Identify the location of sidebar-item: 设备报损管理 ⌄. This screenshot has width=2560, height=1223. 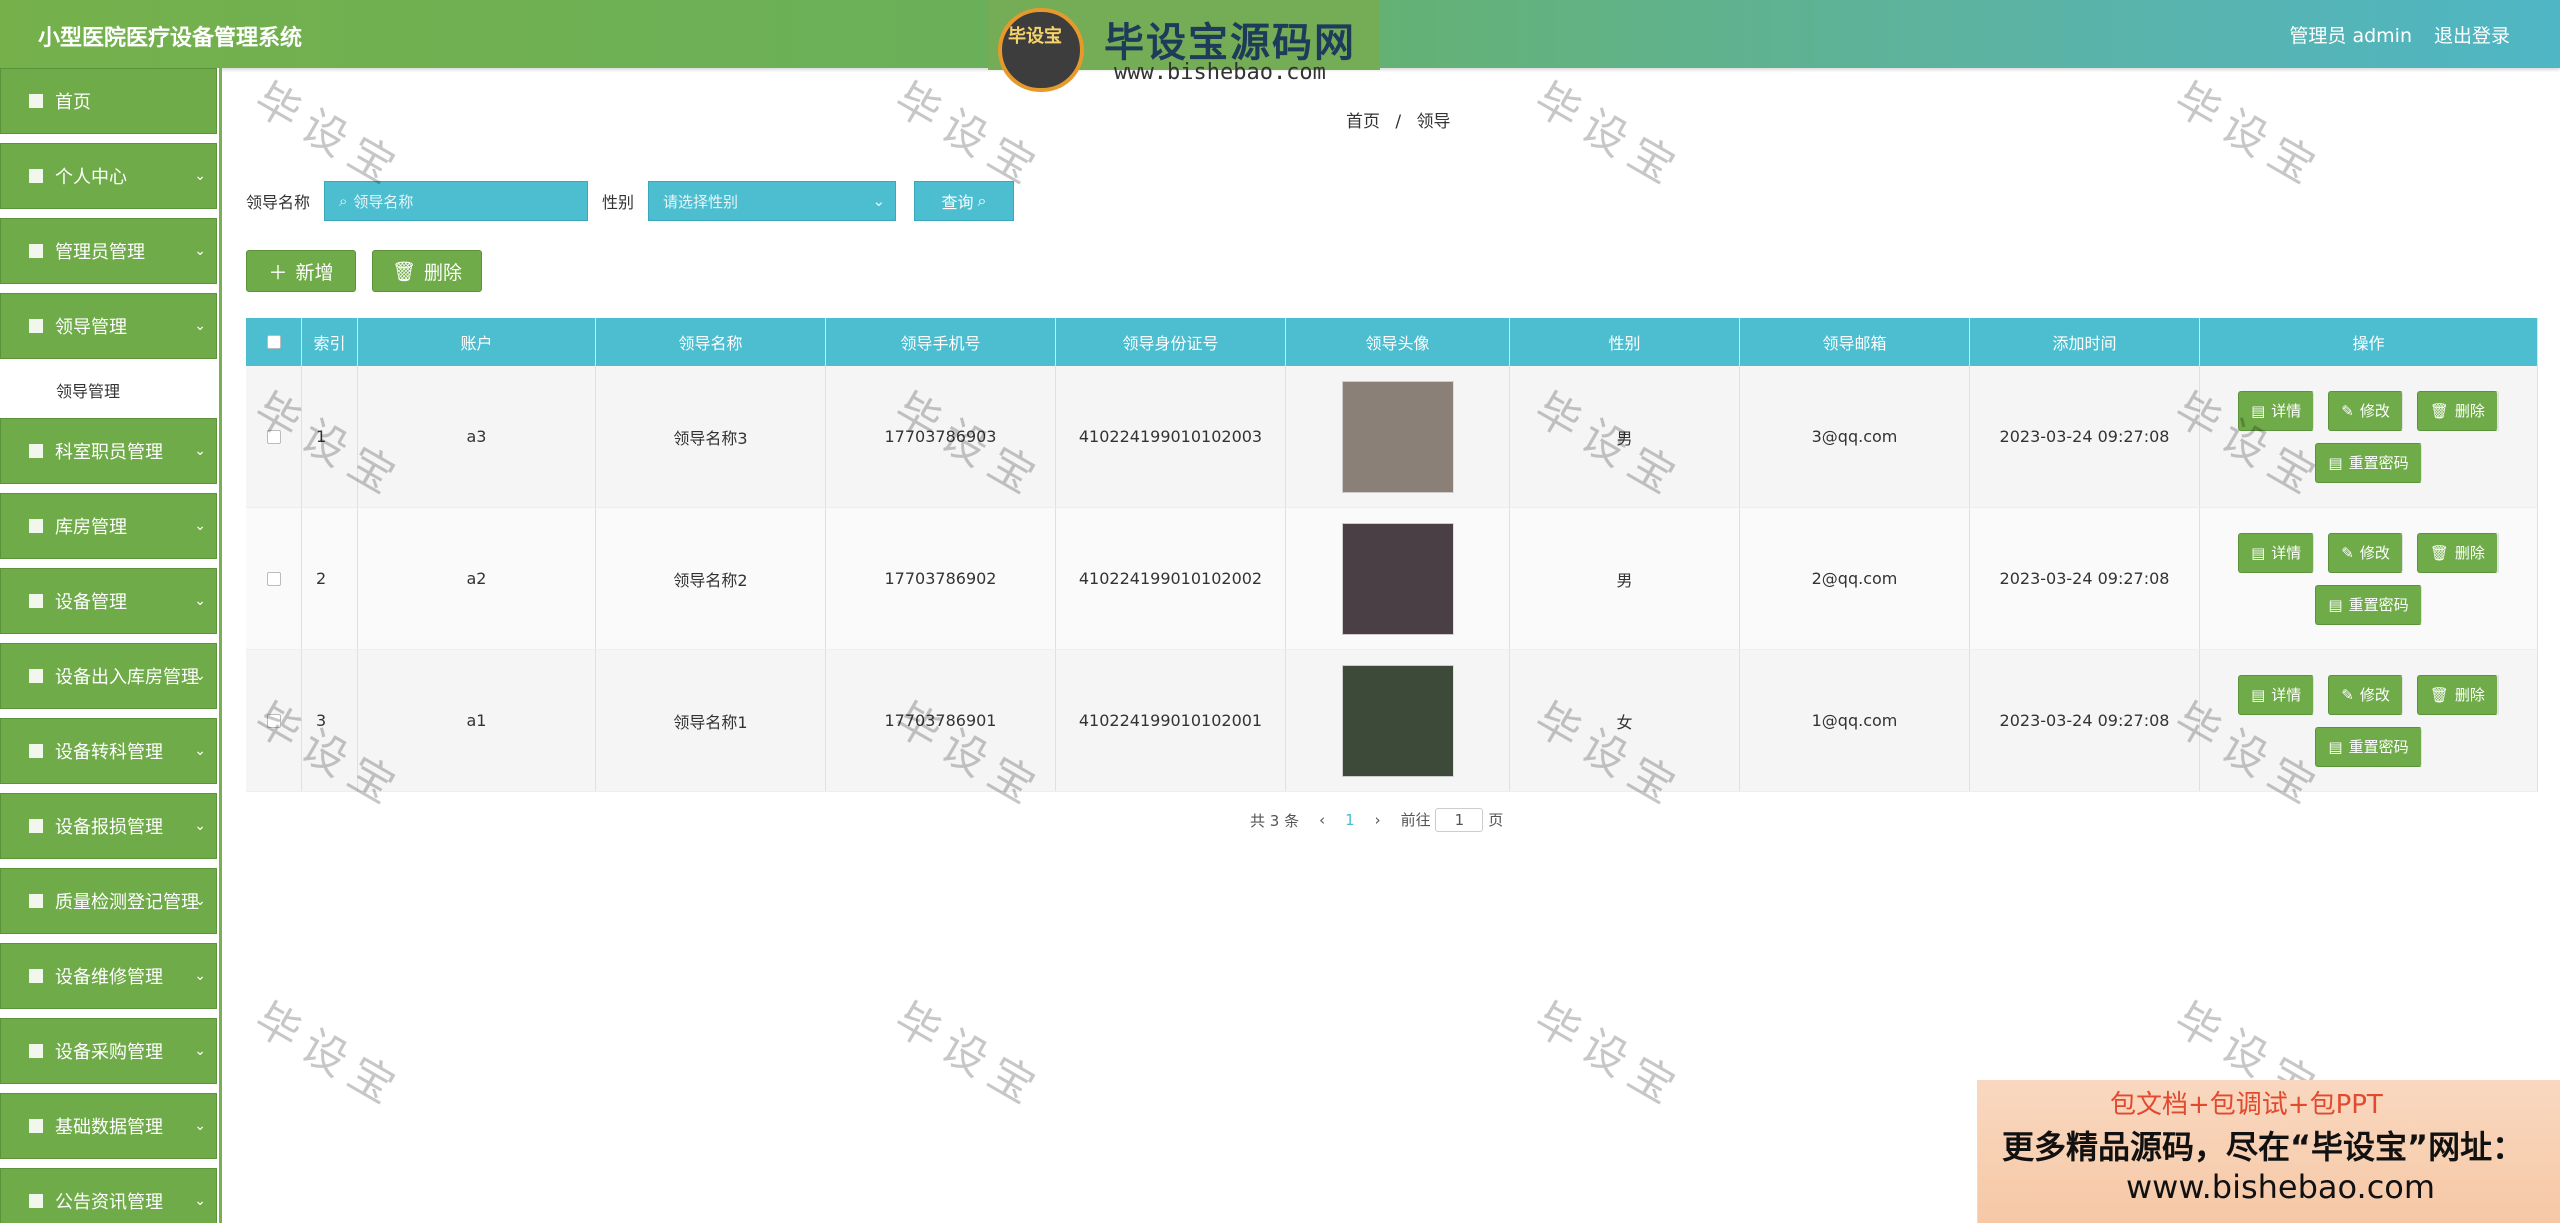
(108, 826).